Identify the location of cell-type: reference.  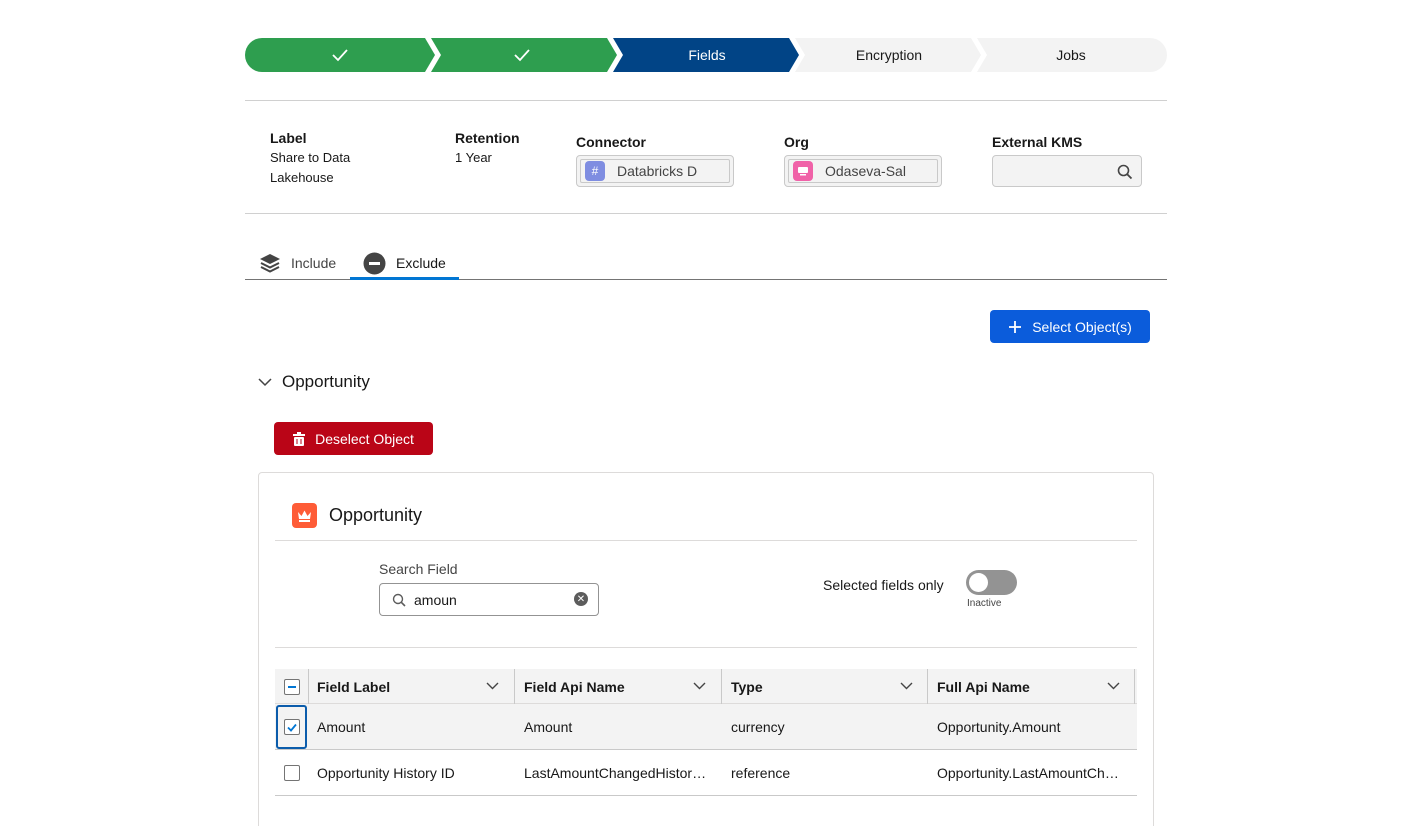
(761, 773).